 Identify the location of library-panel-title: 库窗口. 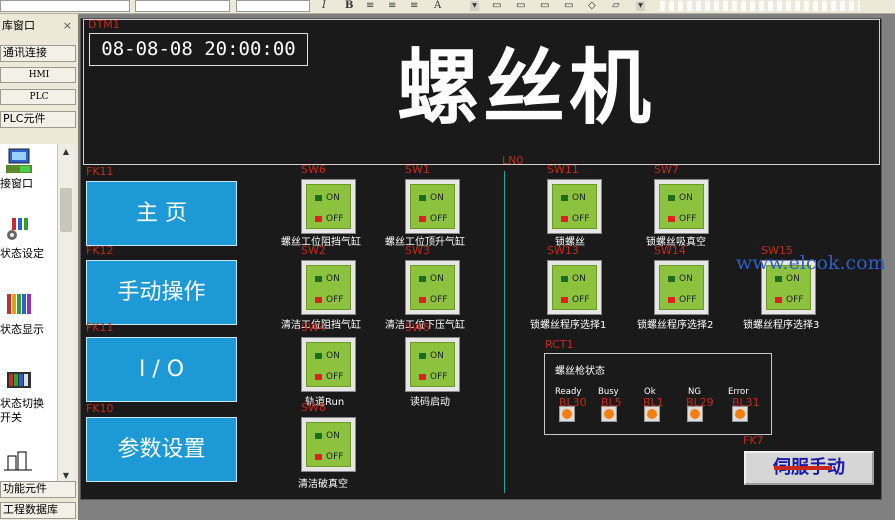
(18, 25).